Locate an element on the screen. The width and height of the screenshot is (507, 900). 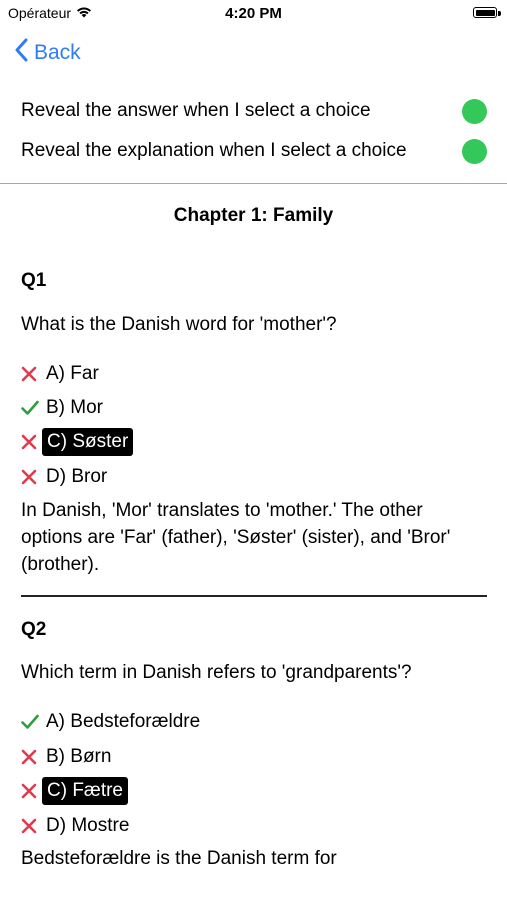
q1-choice-c-label: C) Søster is located at coordinates (88, 442).